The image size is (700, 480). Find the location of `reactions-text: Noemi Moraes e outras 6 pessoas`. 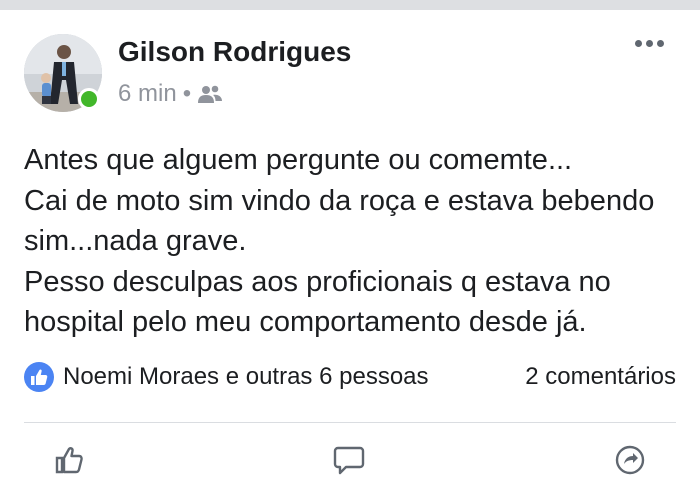

reactions-text: Noemi Moraes e outras 6 pessoas is located at coordinates (246, 376).